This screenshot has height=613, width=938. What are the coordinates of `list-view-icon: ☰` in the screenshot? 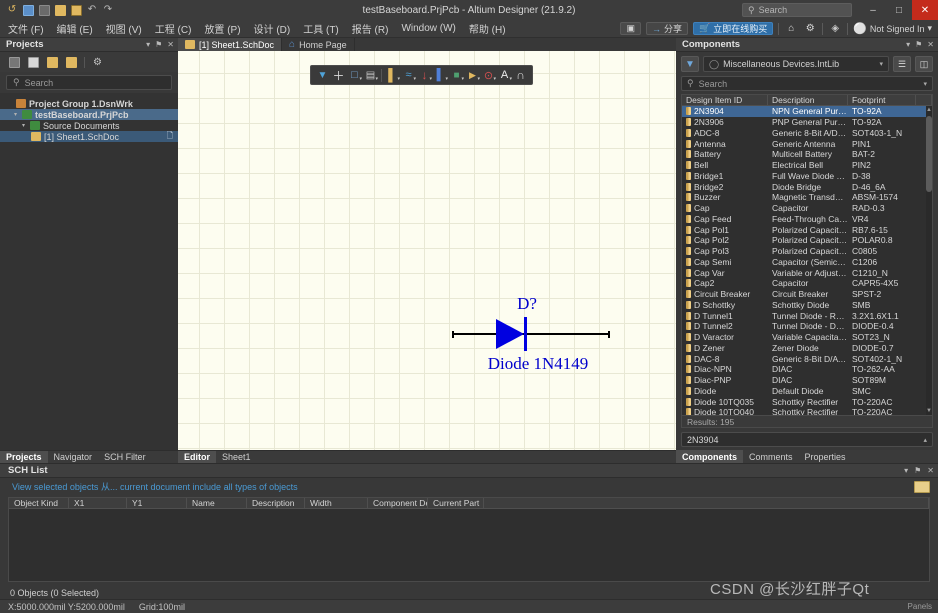 It's located at (902, 64).